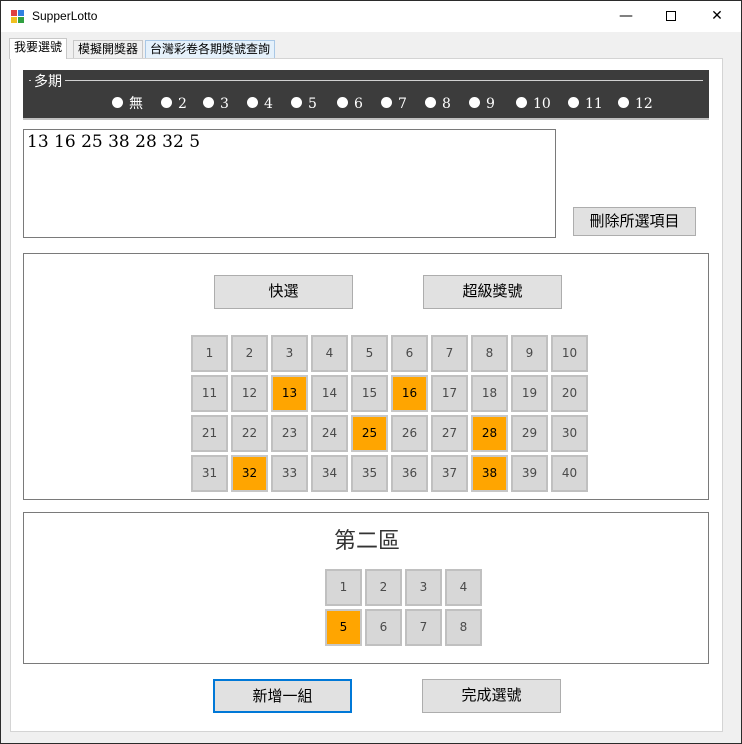 The height and width of the screenshot is (744, 742). I want to click on zone1-number-button: 3, so click(289, 353).